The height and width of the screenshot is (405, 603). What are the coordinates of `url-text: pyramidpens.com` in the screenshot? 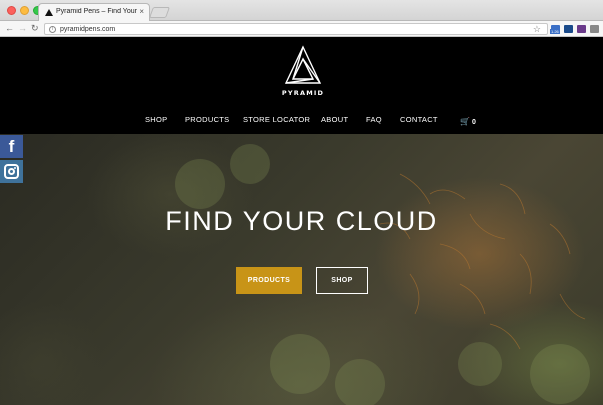 It's located at (87, 29).